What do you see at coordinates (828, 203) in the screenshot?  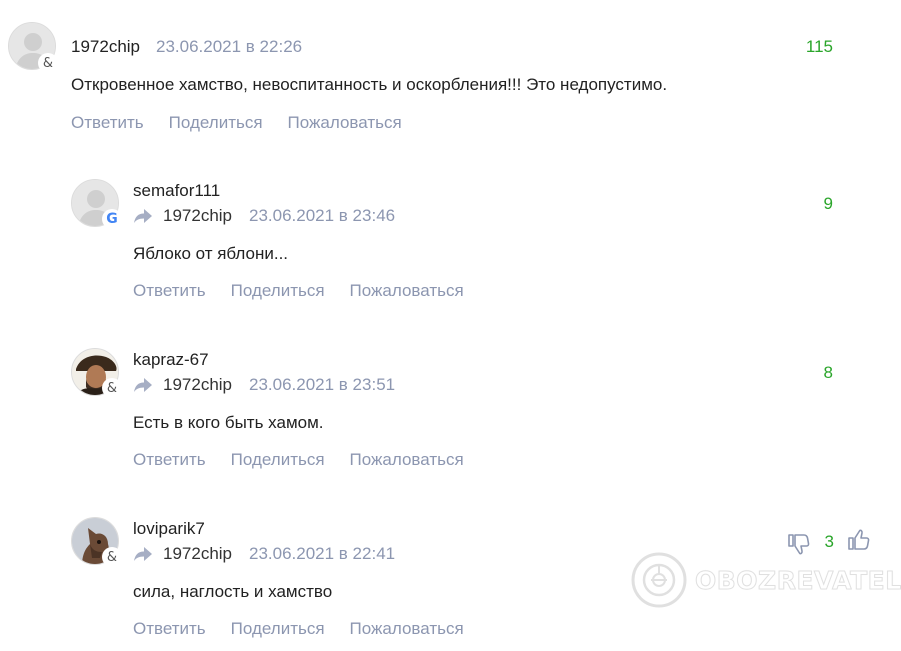 I see `comment-rating: 9` at bounding box center [828, 203].